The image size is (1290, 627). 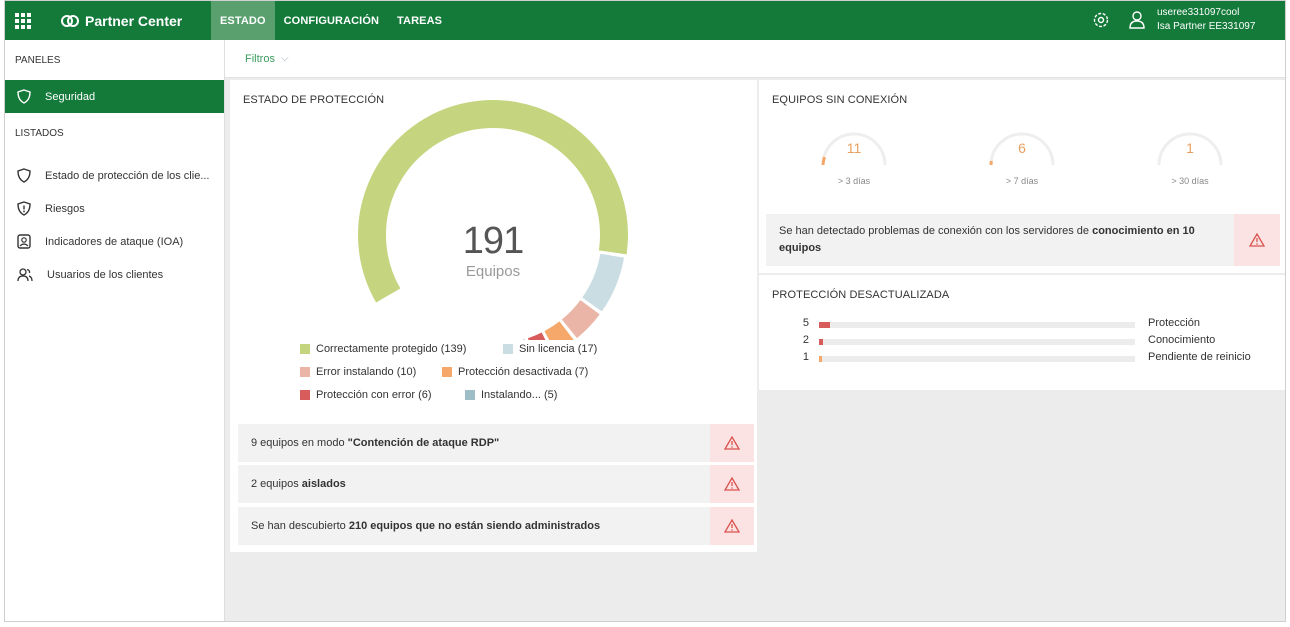 I want to click on legend-item: Protección desactivada (7), so click(x=515, y=372).